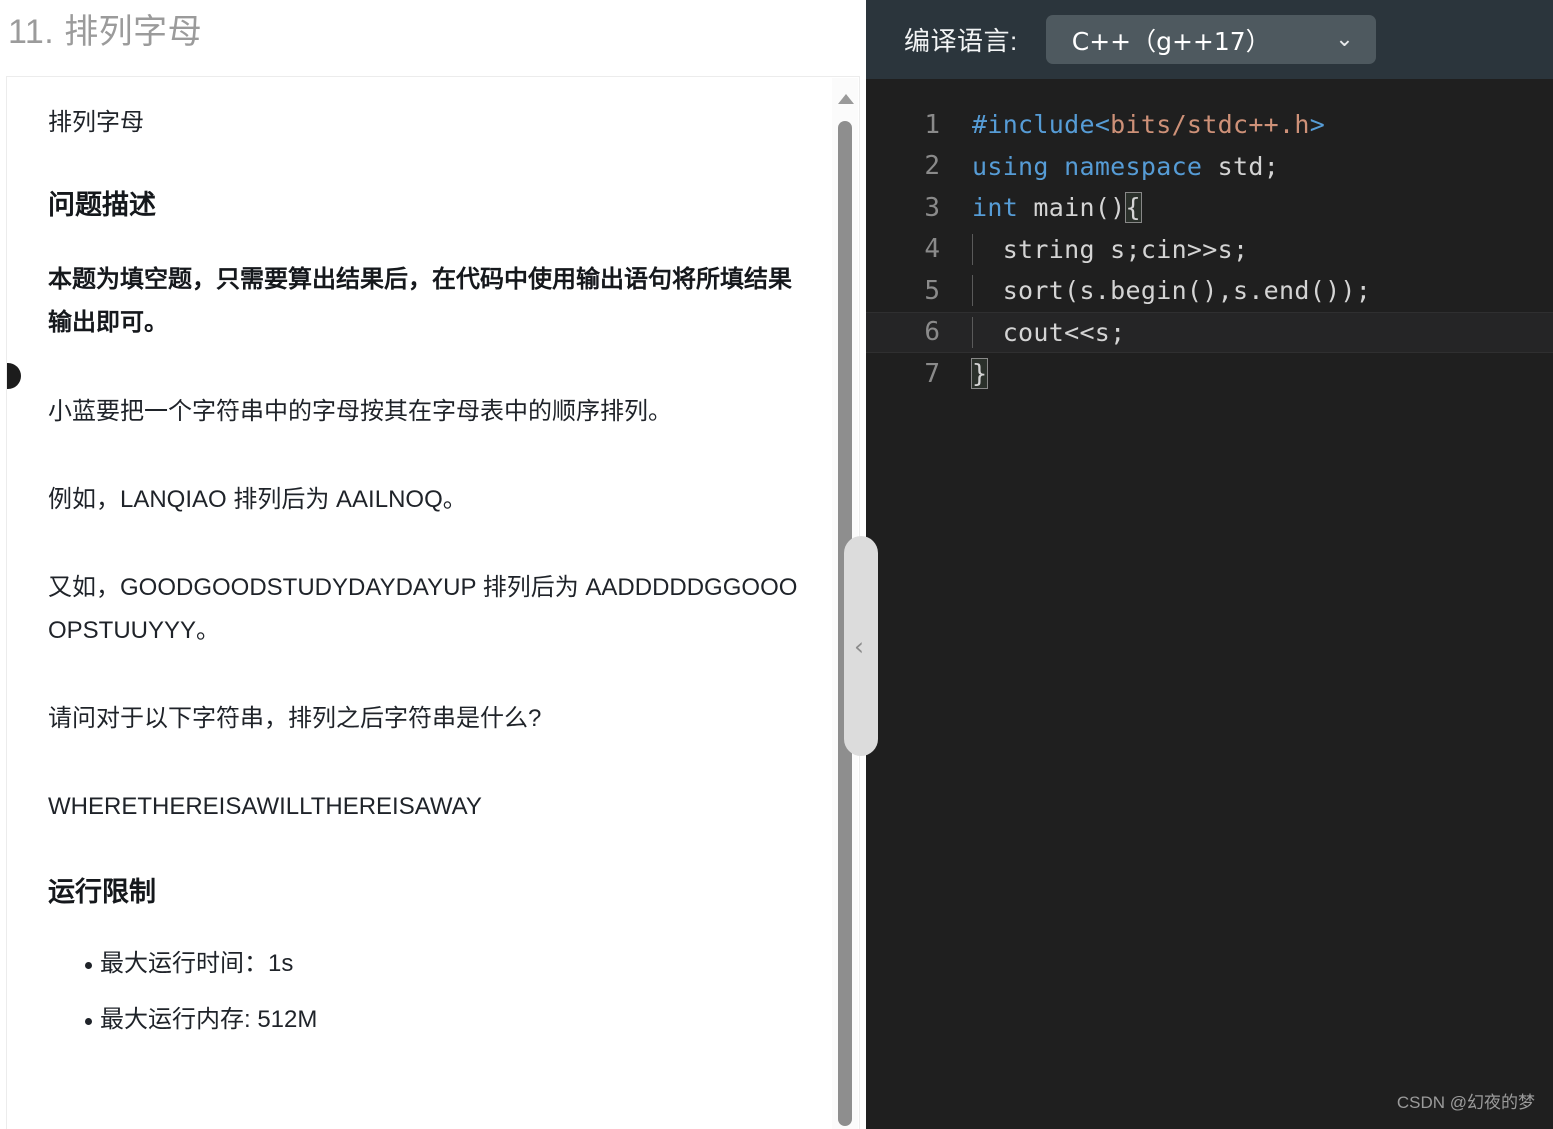  Describe the element at coordinates (1102, 125) in the screenshot. I see `code-token: <` at that location.